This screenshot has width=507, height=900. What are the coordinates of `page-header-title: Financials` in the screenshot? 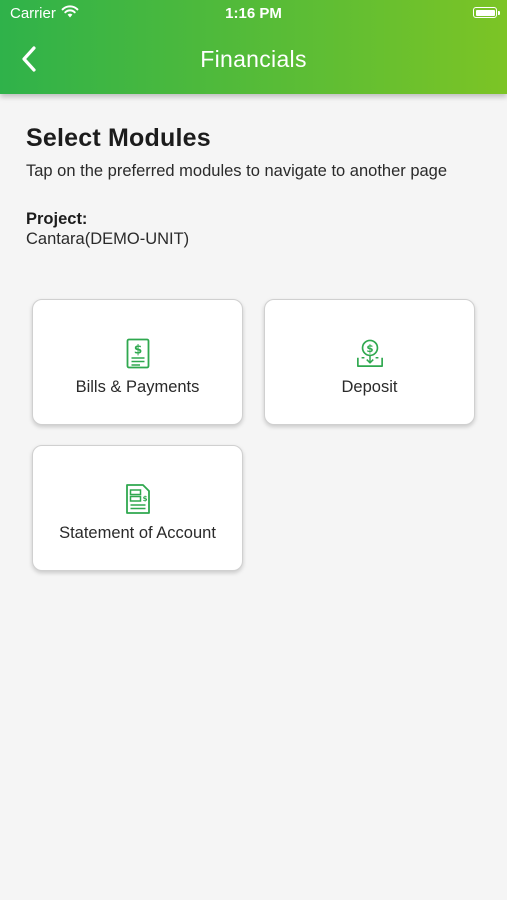 It's located at (253, 59).